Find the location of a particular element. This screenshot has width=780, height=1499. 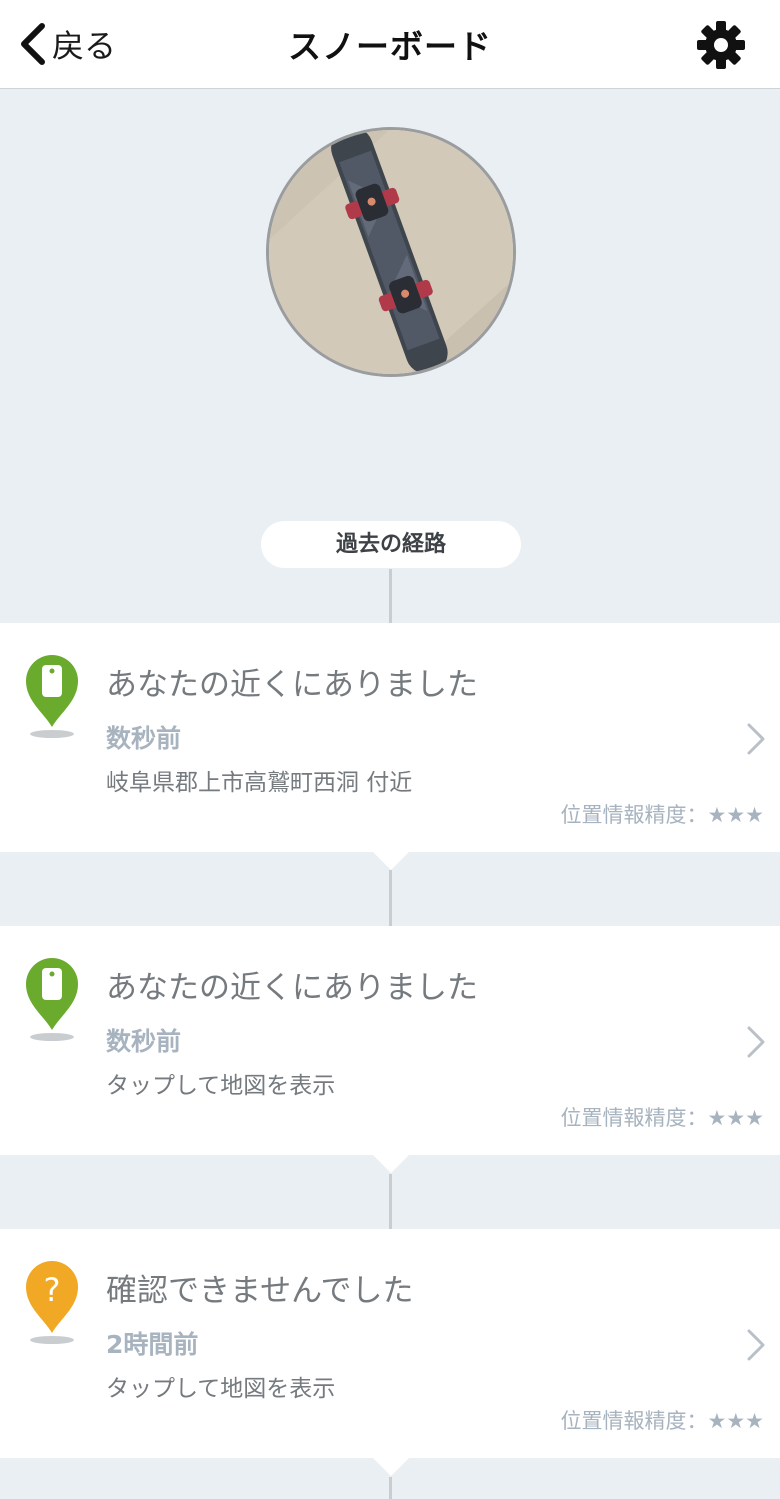

nav-bar: 戻る スノーボード is located at coordinates (390, 44).